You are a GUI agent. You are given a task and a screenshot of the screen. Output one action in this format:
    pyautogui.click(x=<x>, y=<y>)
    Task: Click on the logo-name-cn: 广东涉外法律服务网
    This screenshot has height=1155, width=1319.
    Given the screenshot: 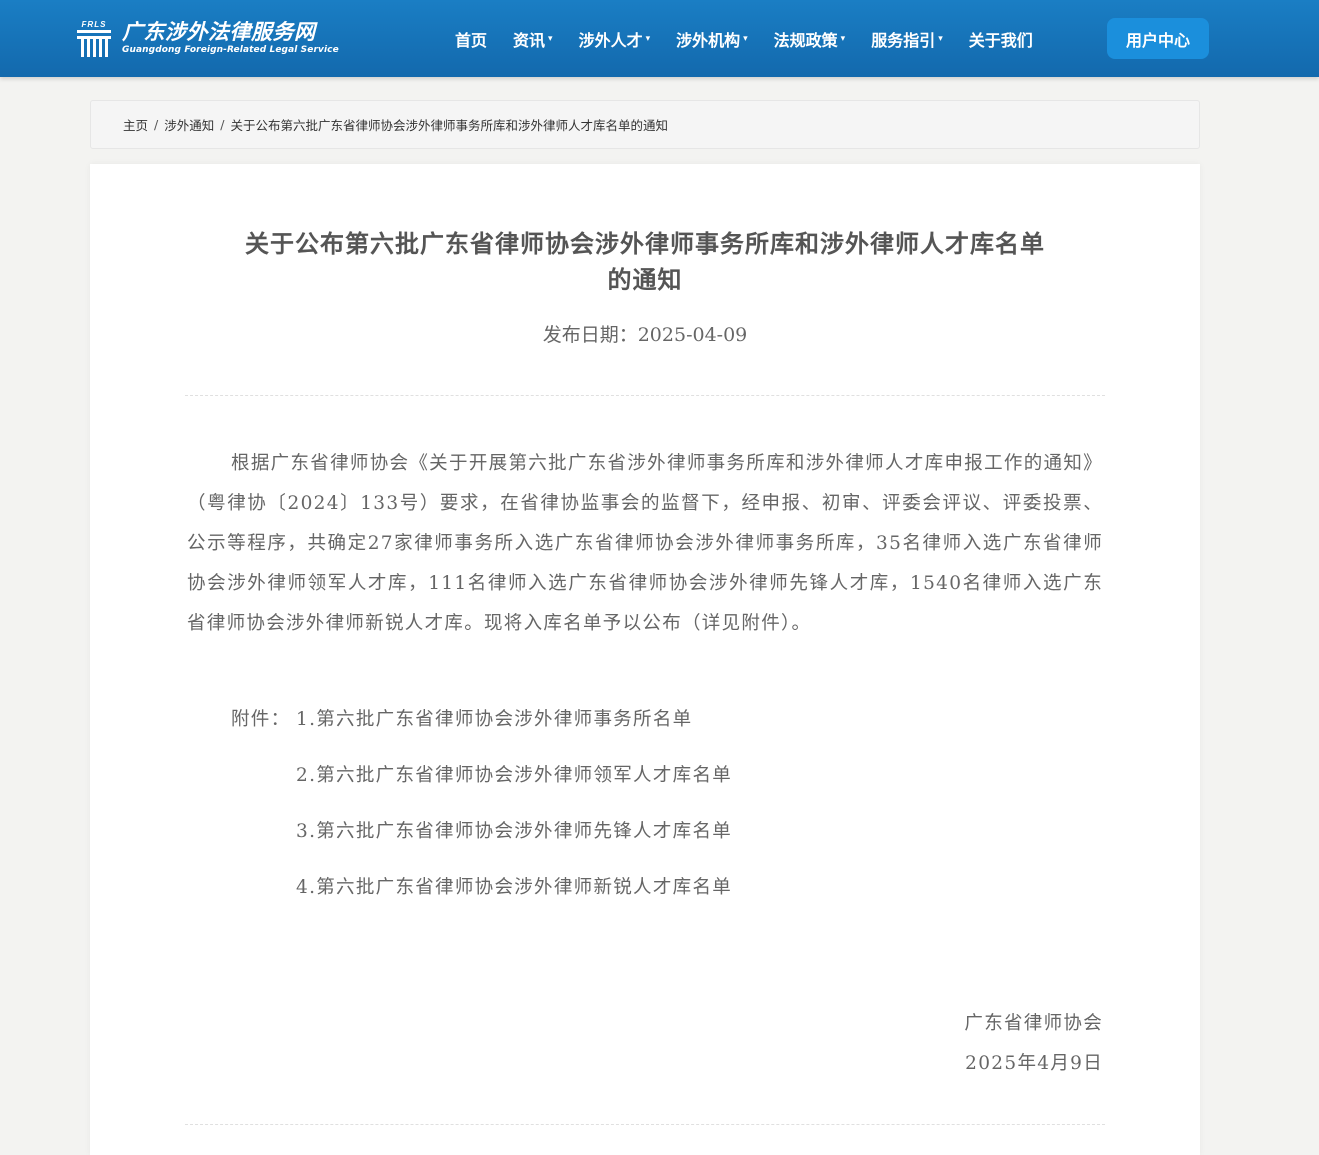 What is the action you would take?
    pyautogui.click(x=219, y=32)
    